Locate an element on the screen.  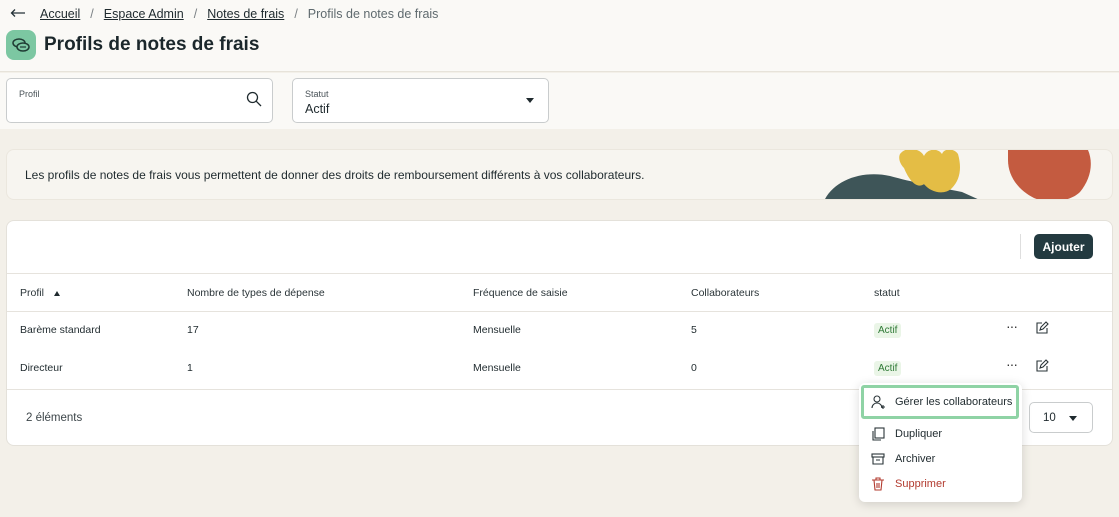
menu-item-label: Gérer les collaborateurs is located at coordinates (954, 402).